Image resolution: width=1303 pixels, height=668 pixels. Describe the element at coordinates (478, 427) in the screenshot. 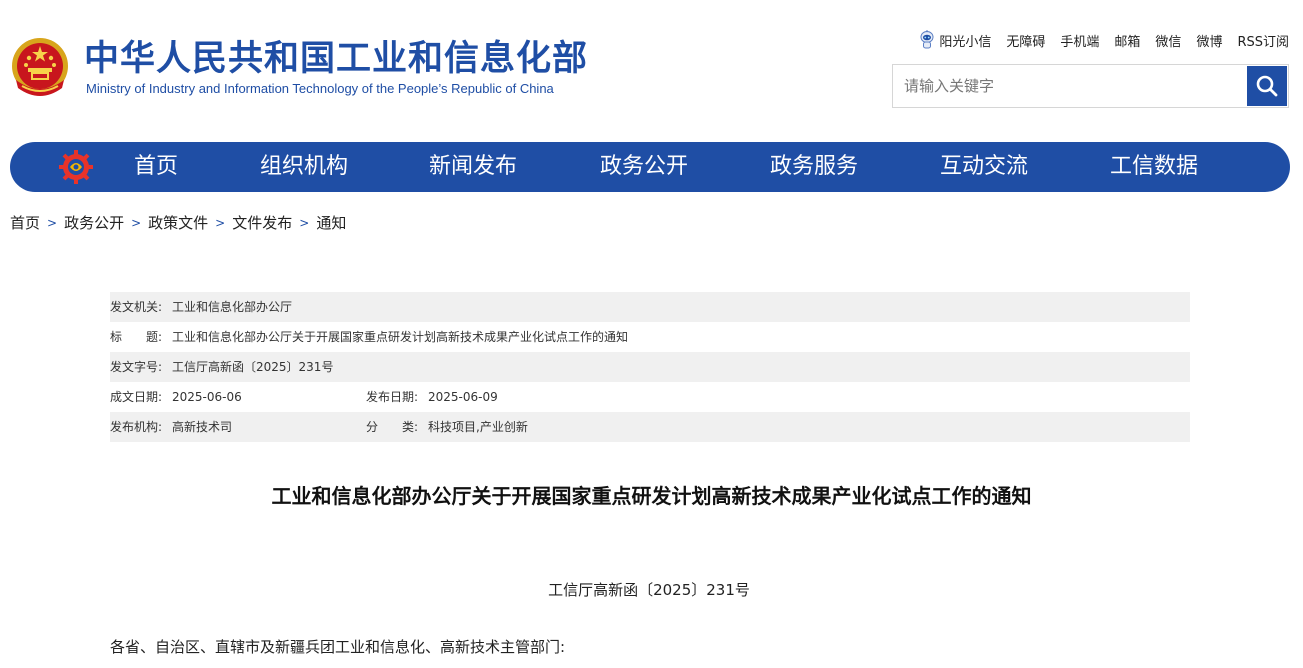

I see `meta-value-category: 科技项目,产业创新` at that location.